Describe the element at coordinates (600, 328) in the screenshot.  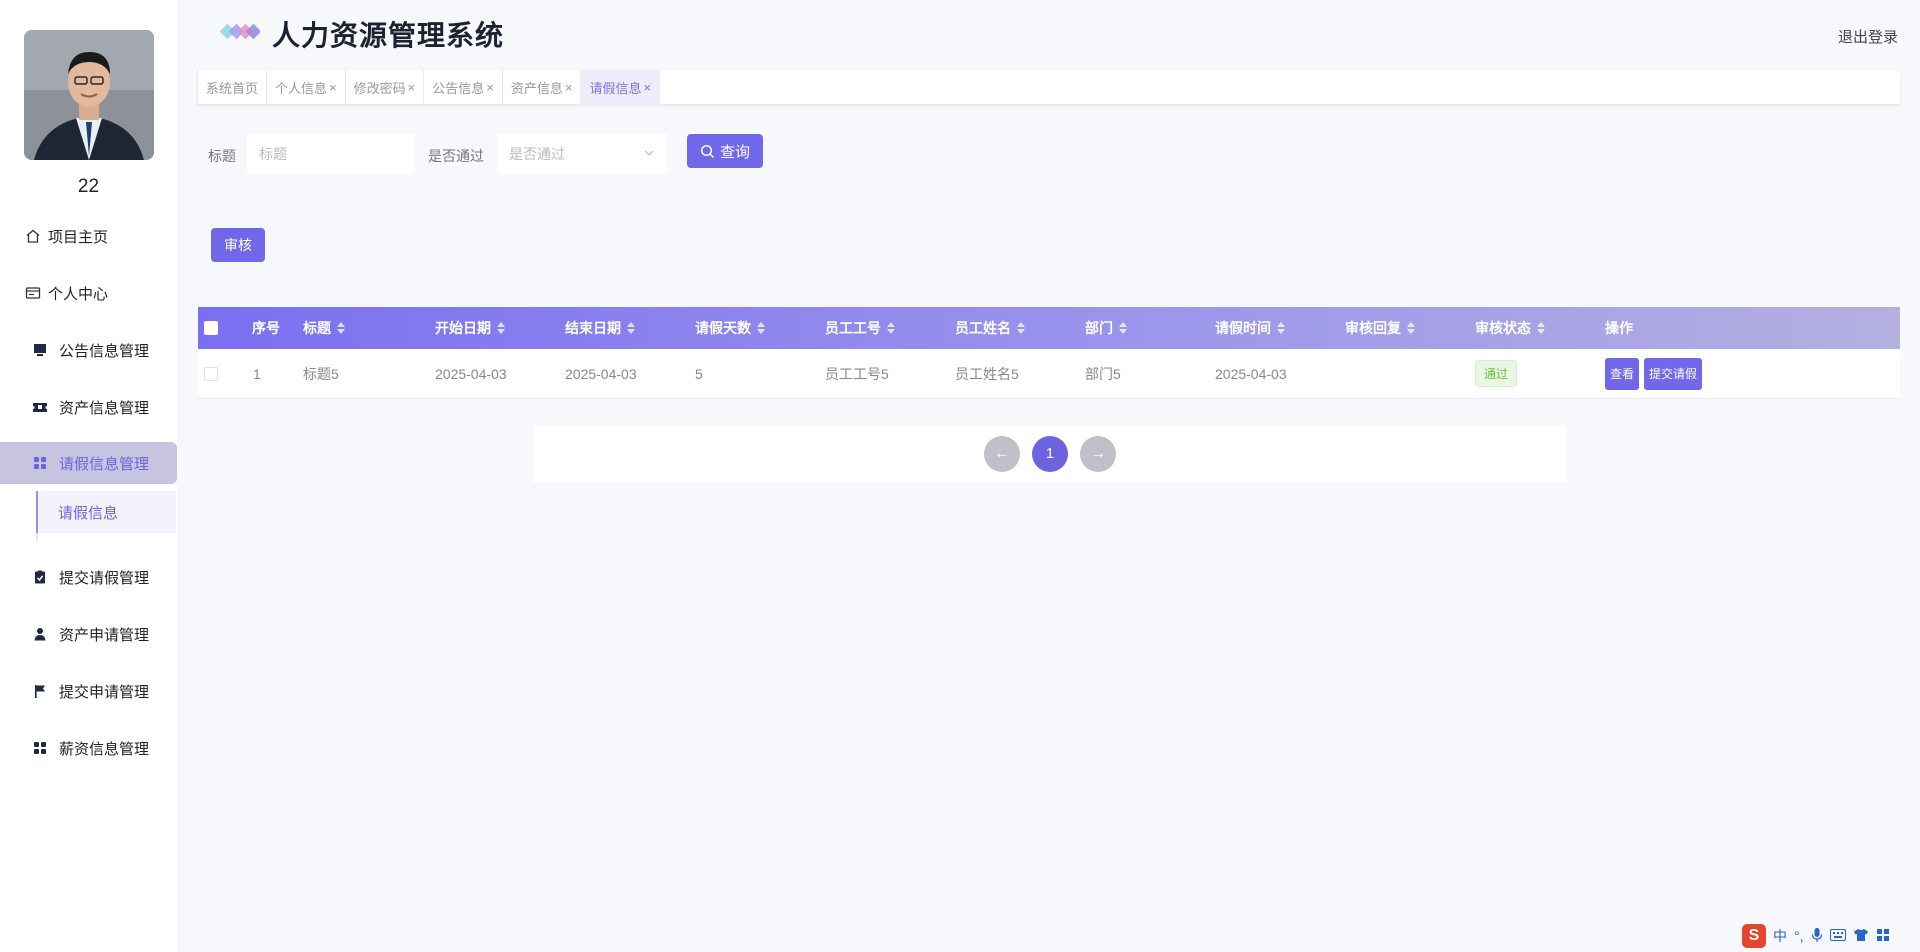
I see `column-header: 结束日期` at that location.